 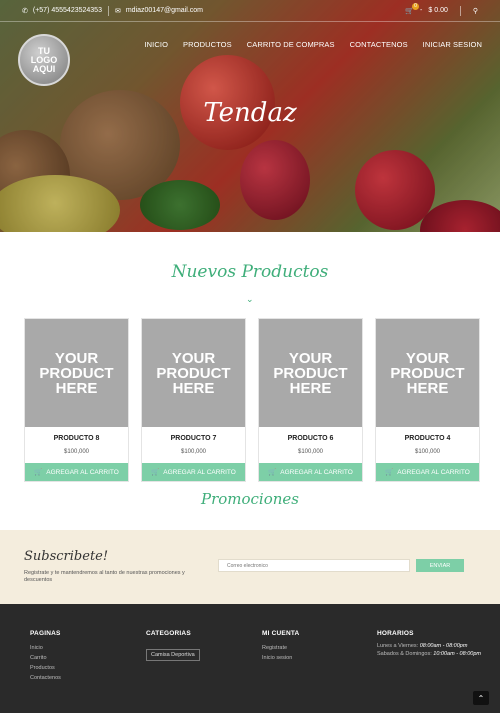 I want to click on hours-row: Sabados & Domingos: 10:00am - 08:00pm, so click(x=429, y=655).